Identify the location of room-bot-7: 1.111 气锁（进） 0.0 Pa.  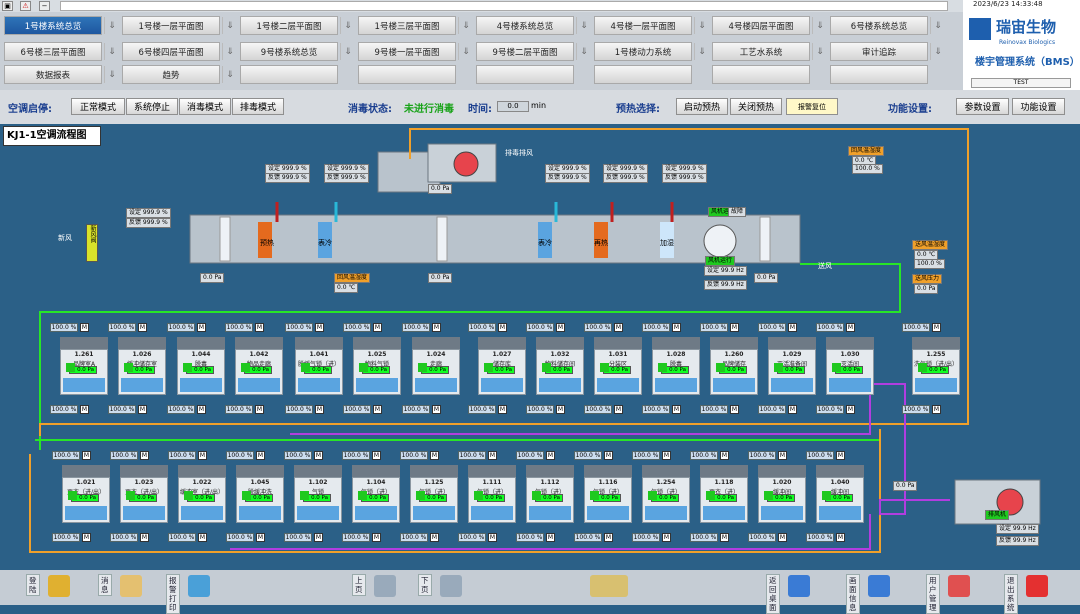
(492, 500).